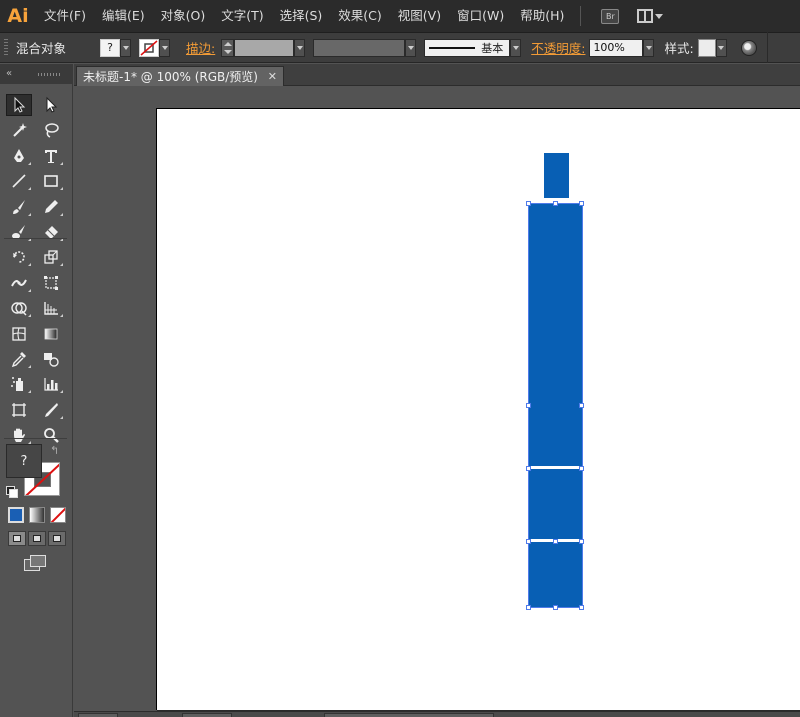 This screenshot has width=800, height=717. What do you see at coordinates (207, 715) in the screenshot?
I see `artboard-navigator` at bounding box center [207, 715].